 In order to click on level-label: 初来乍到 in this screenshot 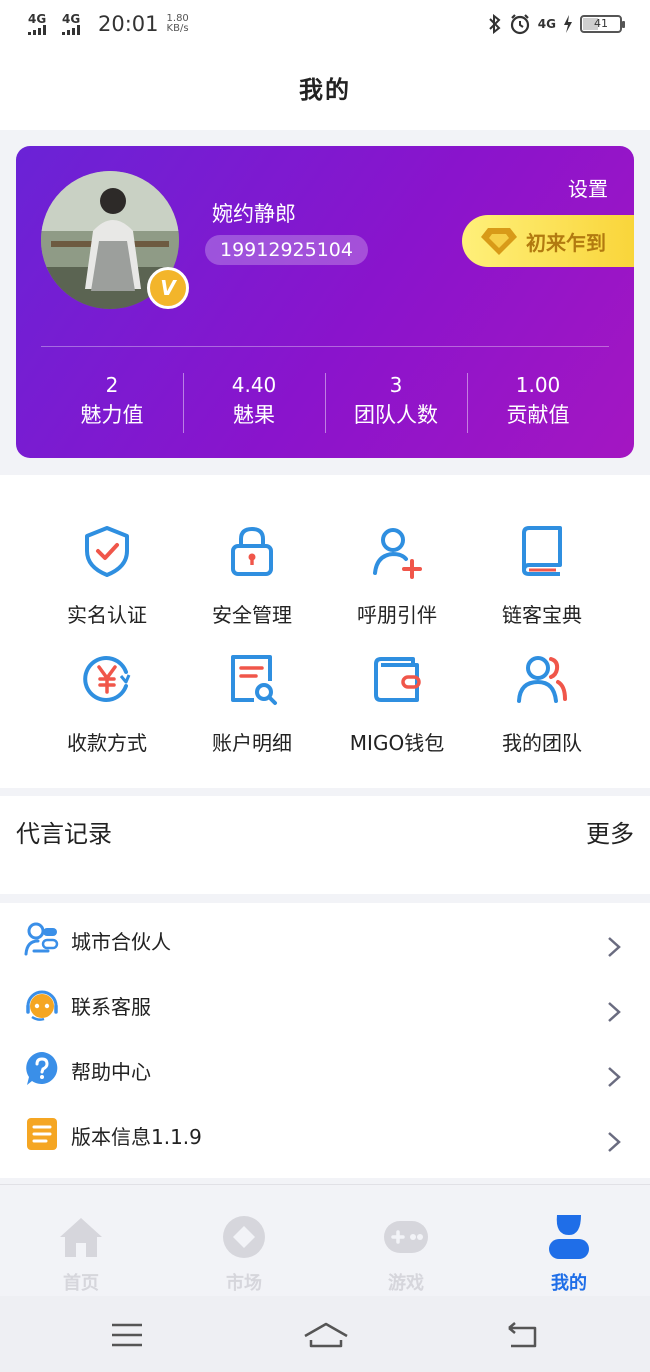, I will do `click(566, 242)`.